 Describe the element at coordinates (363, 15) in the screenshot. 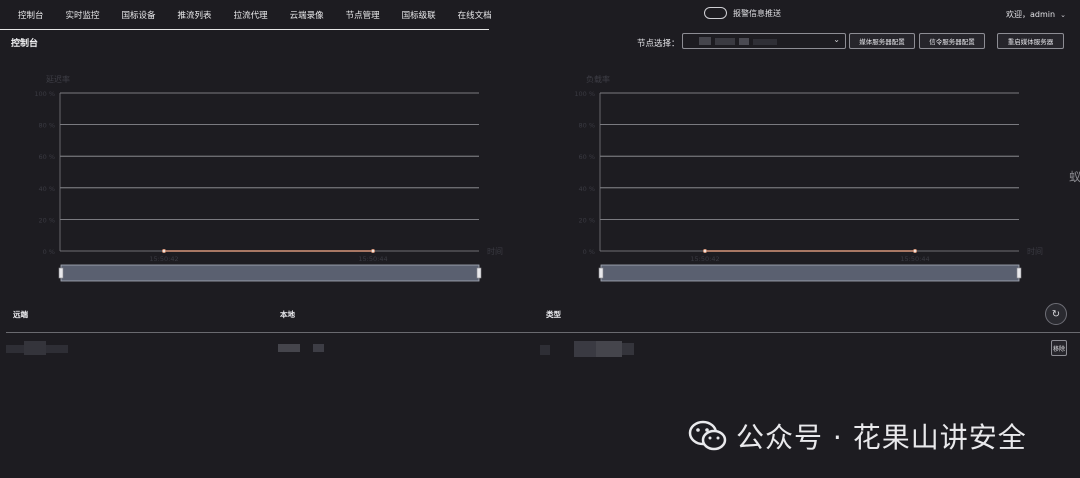

I see `nav-item: 节点管理` at that location.